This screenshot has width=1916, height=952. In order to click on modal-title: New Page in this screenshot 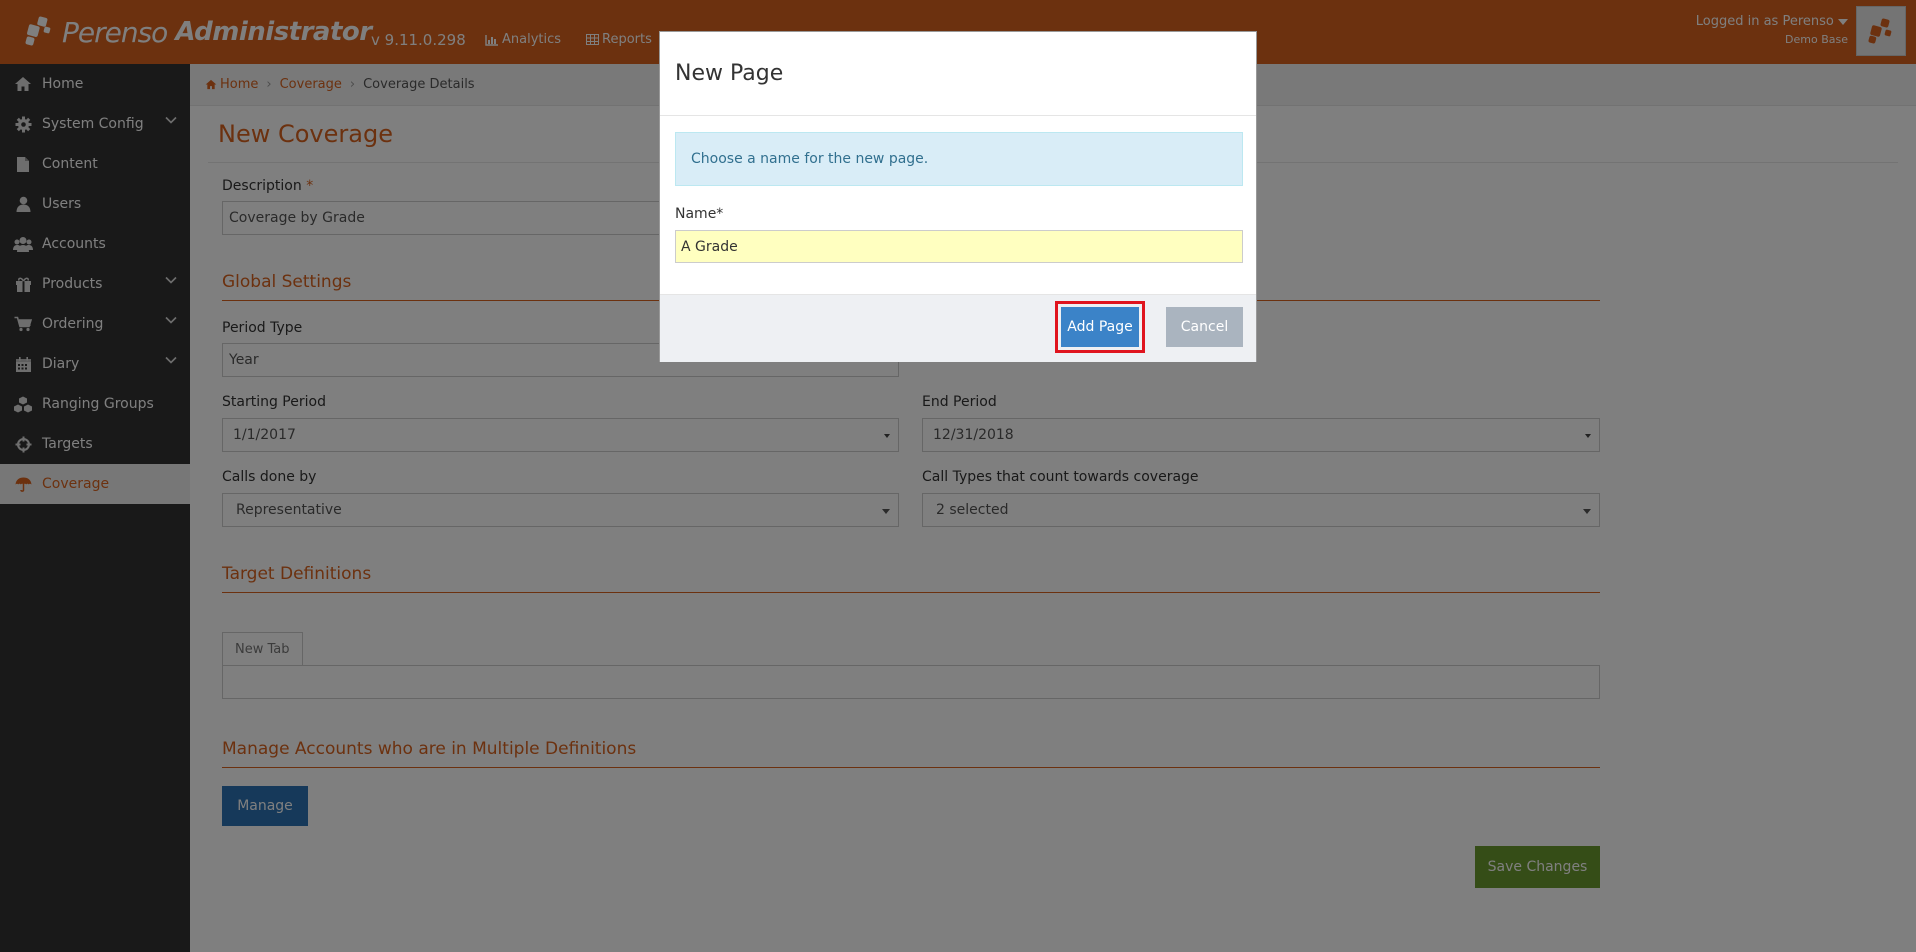, I will do `click(729, 73)`.